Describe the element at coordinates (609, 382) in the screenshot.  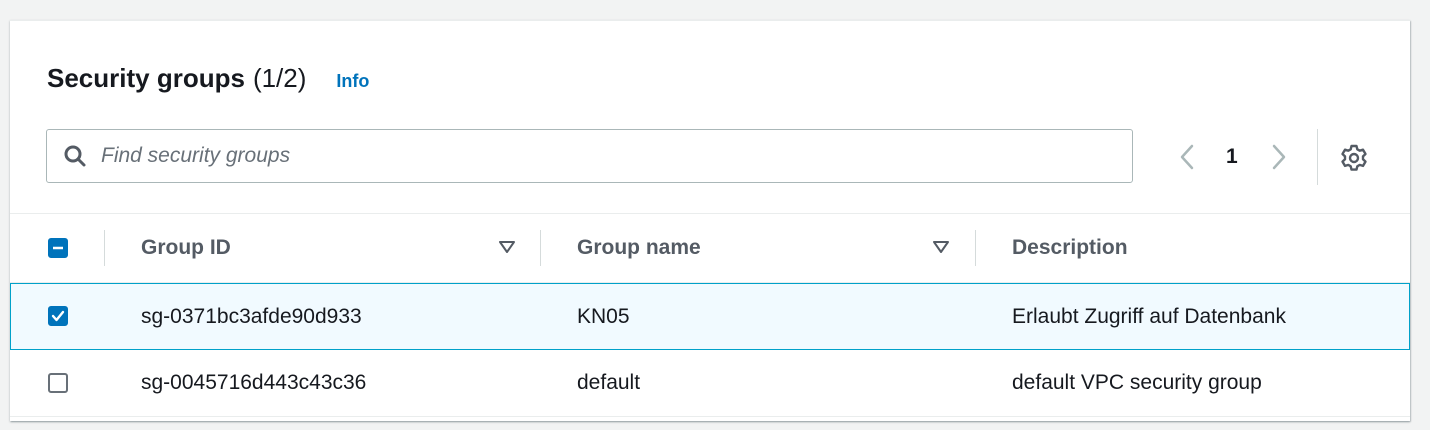
I see `group-name-cell: default` at that location.